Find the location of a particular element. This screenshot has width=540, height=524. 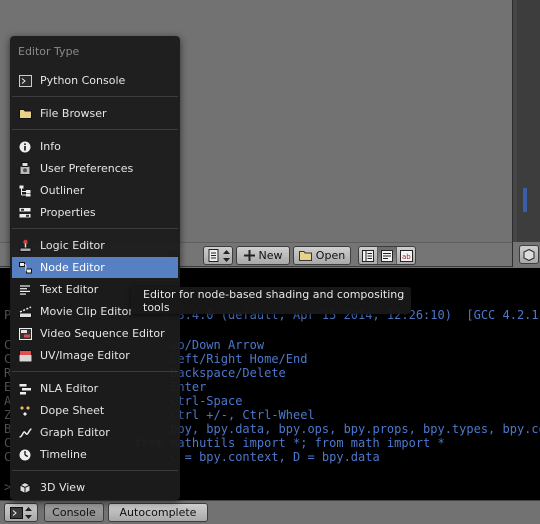

menu-item-node-editor: Node Editor is located at coordinates (95, 267).